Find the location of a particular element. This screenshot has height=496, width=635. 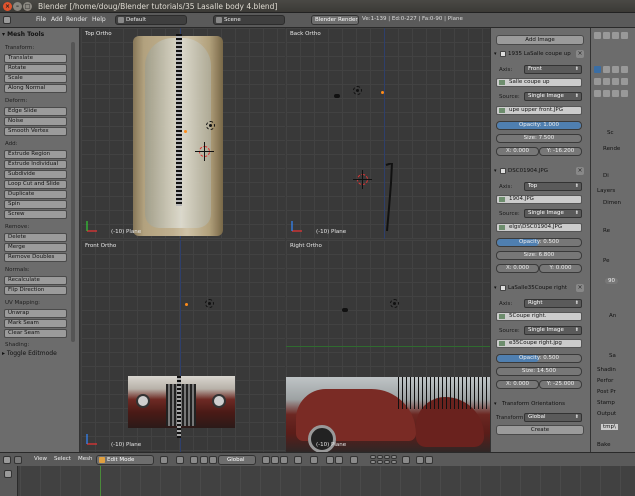

image-filepath-field: e35Coupe right.jpg is located at coordinates (539, 343).